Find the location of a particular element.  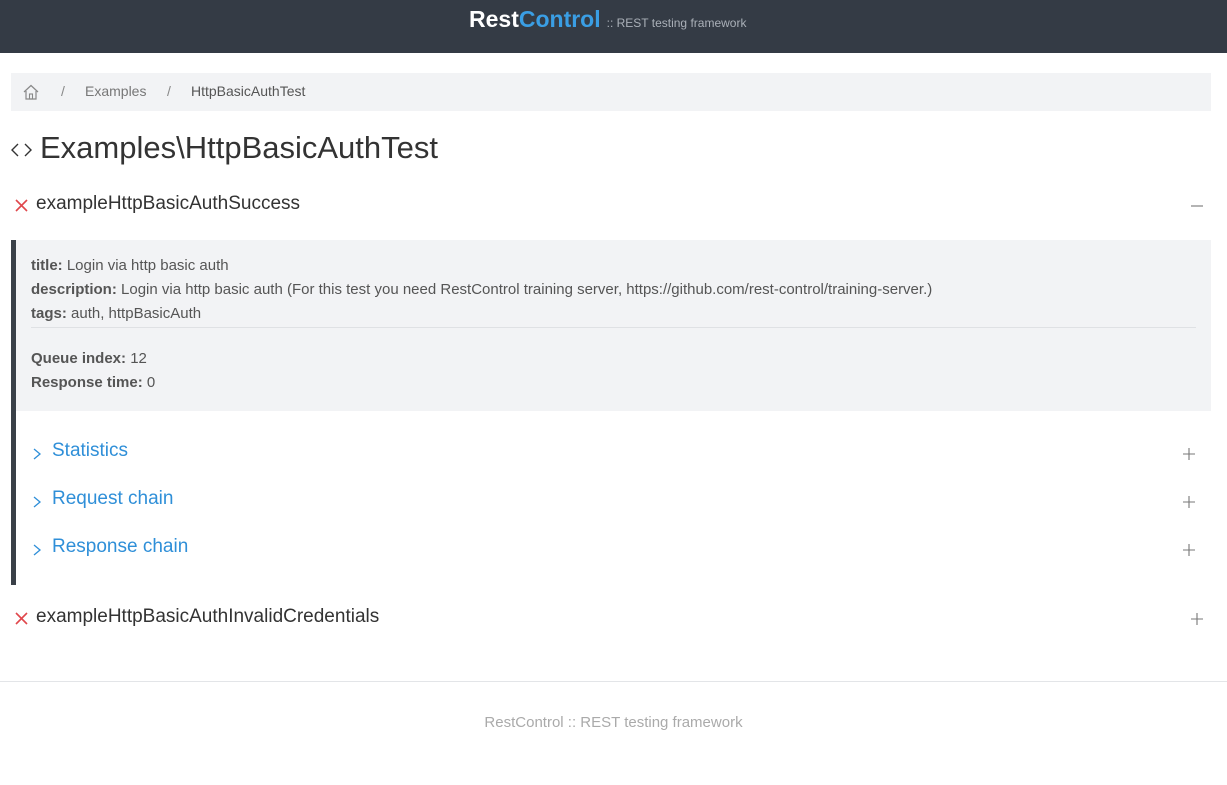

meta-response-time-line: Response time: 0 is located at coordinates (93, 382).